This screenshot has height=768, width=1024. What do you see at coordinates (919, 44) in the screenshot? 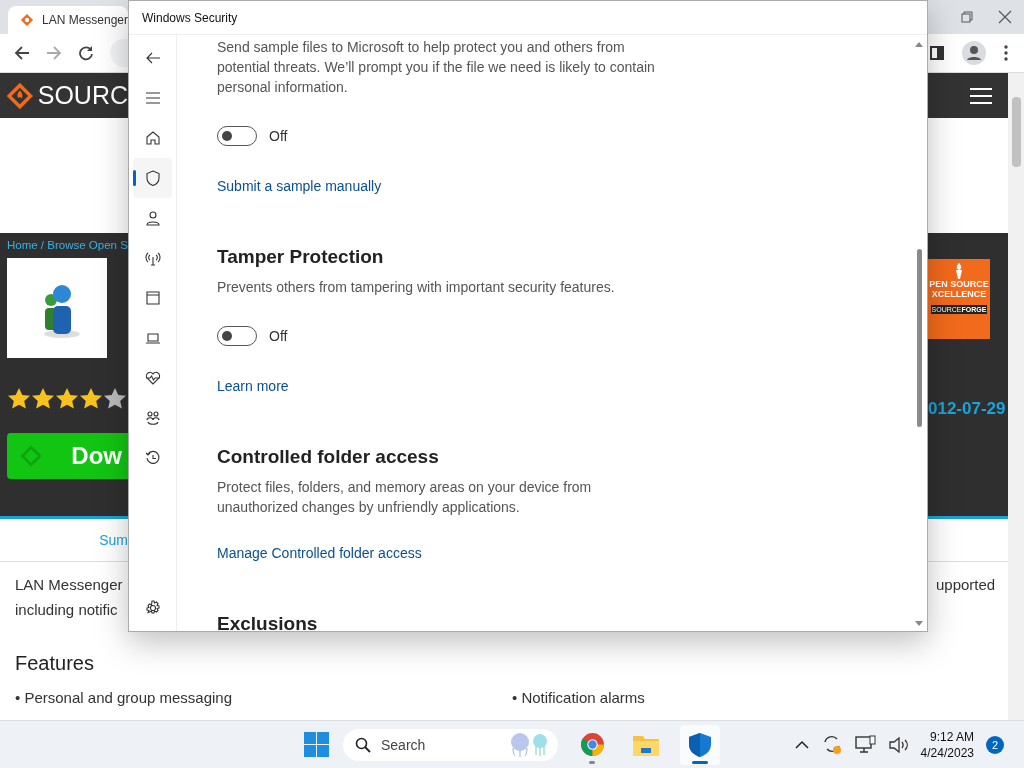
I see `scroll-up-icon` at bounding box center [919, 44].